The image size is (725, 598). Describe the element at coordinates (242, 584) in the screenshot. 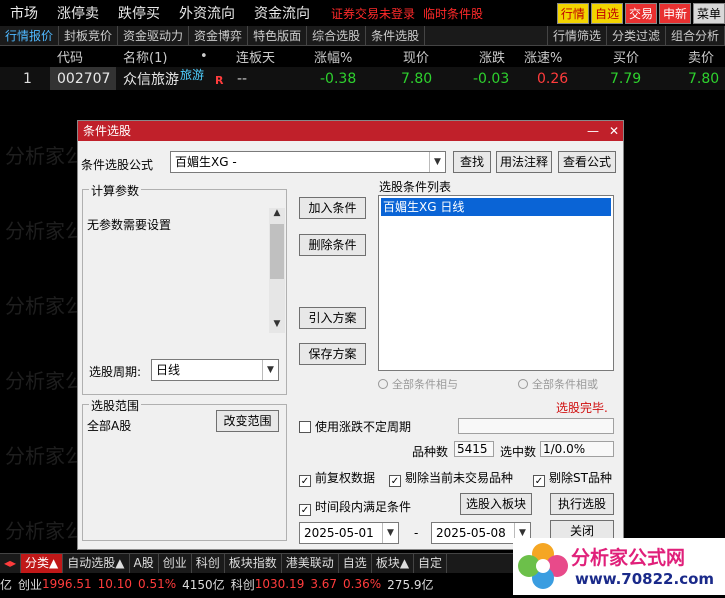

I see `star-label: 科创` at that location.